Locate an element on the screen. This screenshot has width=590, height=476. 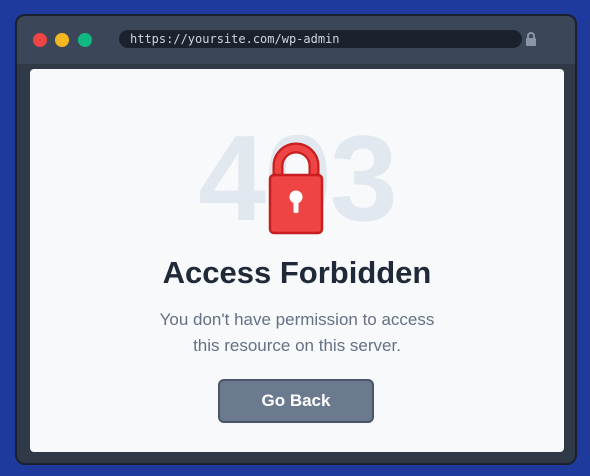
go-back-button: Go Back is located at coordinates (296, 401).